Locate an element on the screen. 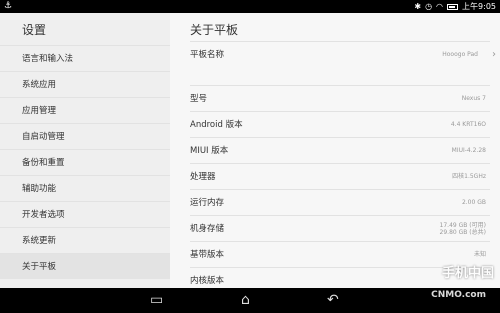 The width and height of the screenshot is (500, 313). storage-available: 17.49 GB (可用) is located at coordinates (462, 225).